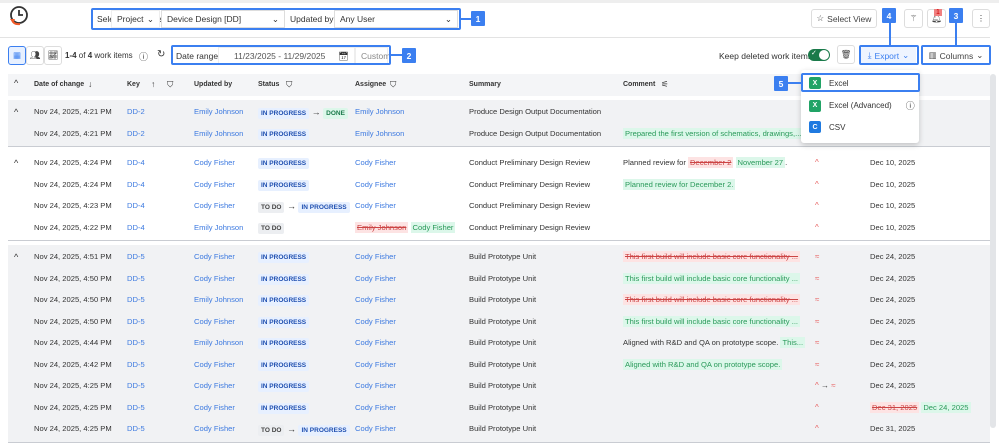 This screenshot has height=443, width=999. I want to click on export-menu-item-excel-advanced: X Excel (Advanced) ⓘ, so click(862, 105).